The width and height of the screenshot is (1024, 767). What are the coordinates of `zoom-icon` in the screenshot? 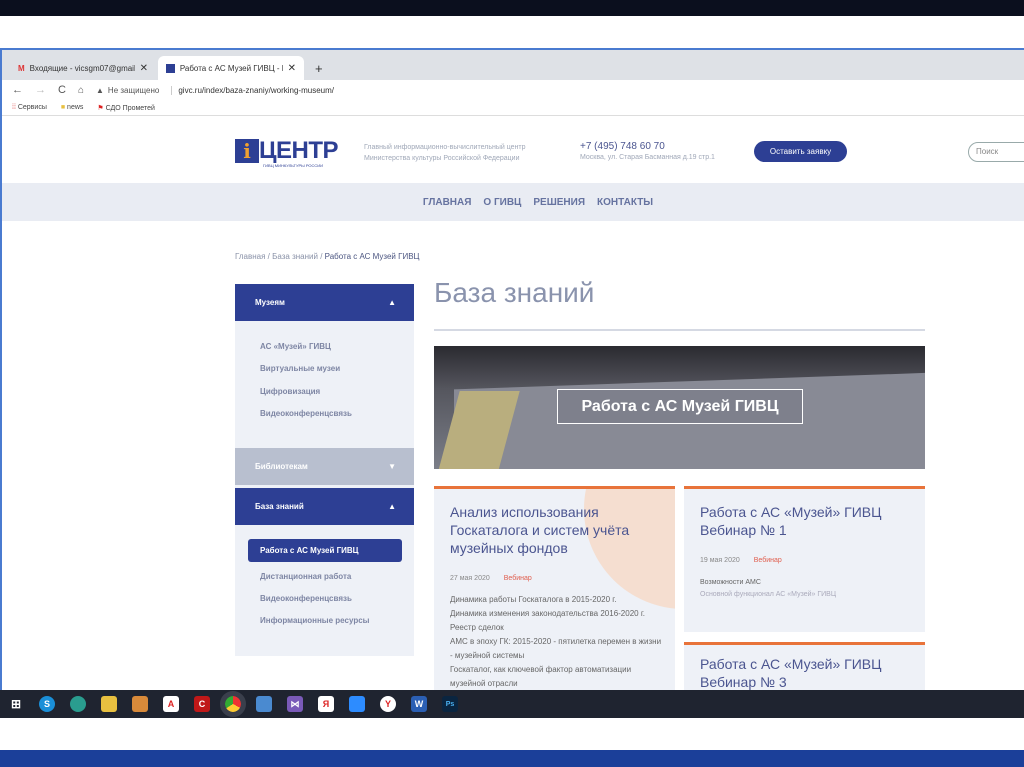 It's located at (357, 704).